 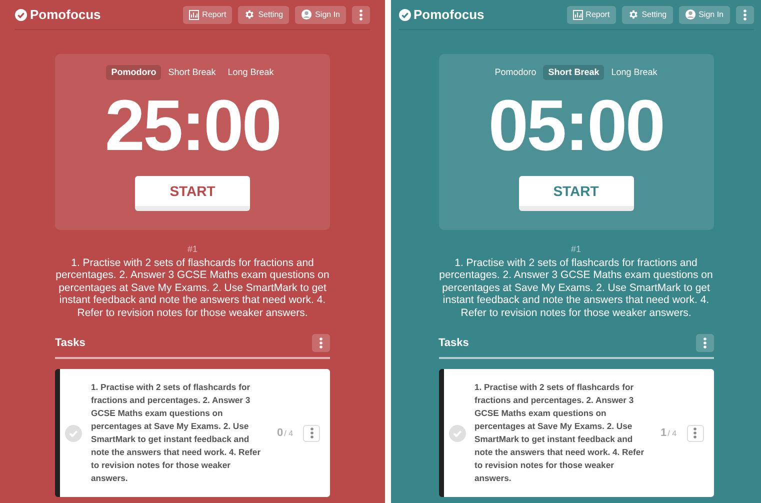 I want to click on timer-display: 25:00, so click(x=192, y=126).